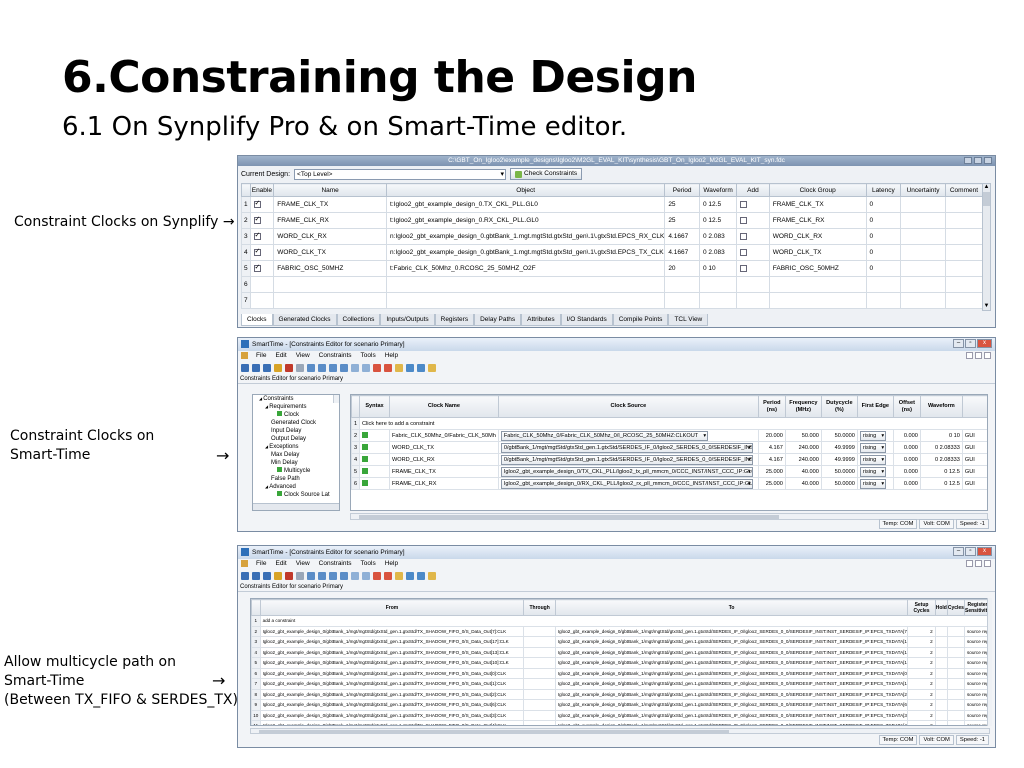 The image size is (1024, 768). What do you see at coordinates (718, 300) in the screenshot?
I see `waveform-cell` at bounding box center [718, 300].